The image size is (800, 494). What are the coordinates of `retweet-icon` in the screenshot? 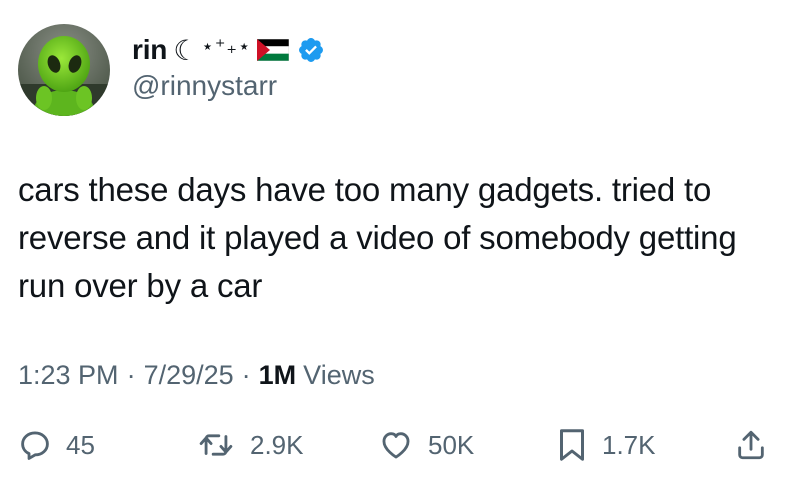 It's located at (216, 445).